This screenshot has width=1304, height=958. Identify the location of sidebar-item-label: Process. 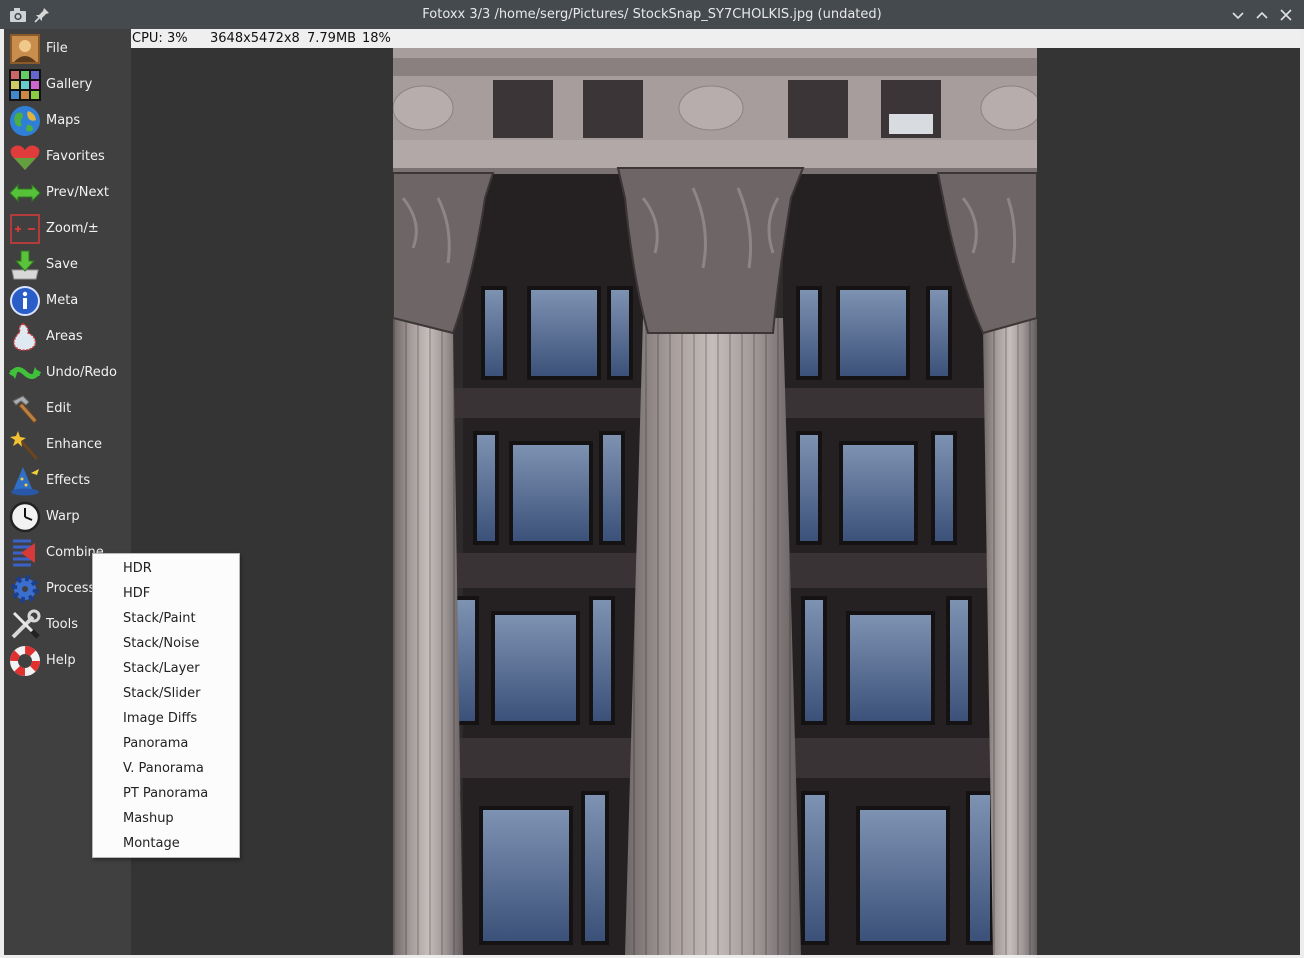
(71, 588).